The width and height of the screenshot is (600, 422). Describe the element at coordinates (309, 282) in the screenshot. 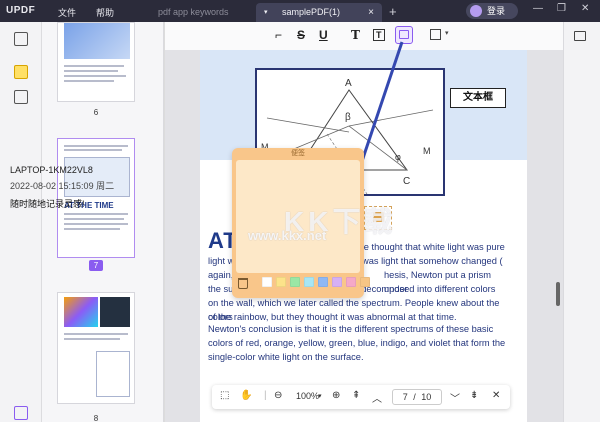

I see `note-color-cyan` at that location.